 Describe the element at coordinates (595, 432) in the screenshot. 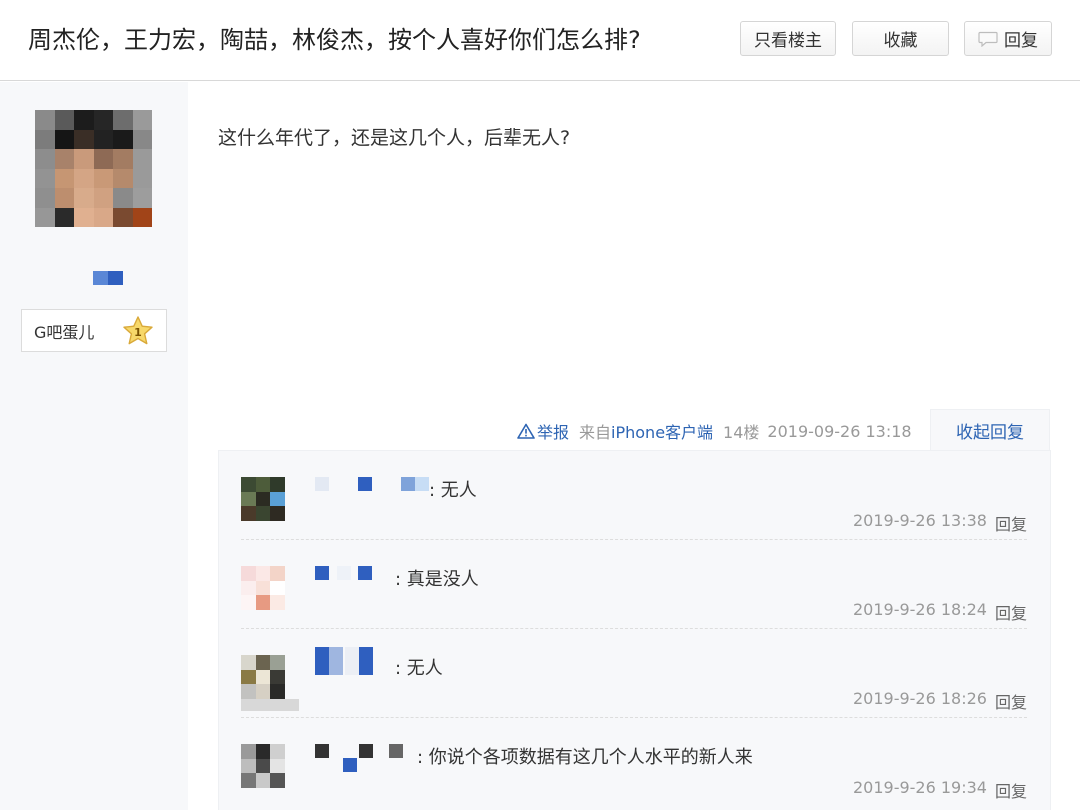

I see `source-prefix: 来自` at that location.